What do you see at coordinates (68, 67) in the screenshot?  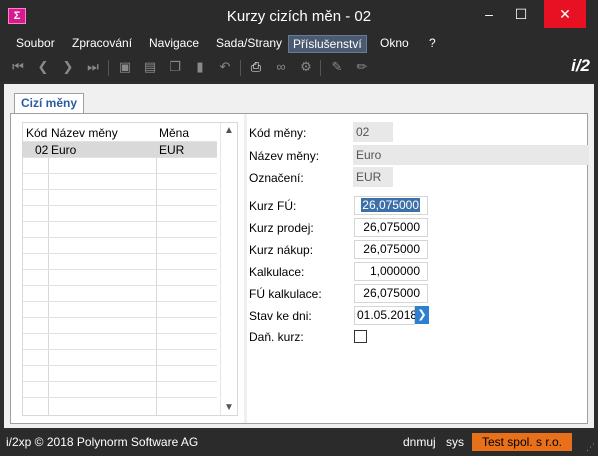 I see `next-record-icon: ❯` at bounding box center [68, 67].